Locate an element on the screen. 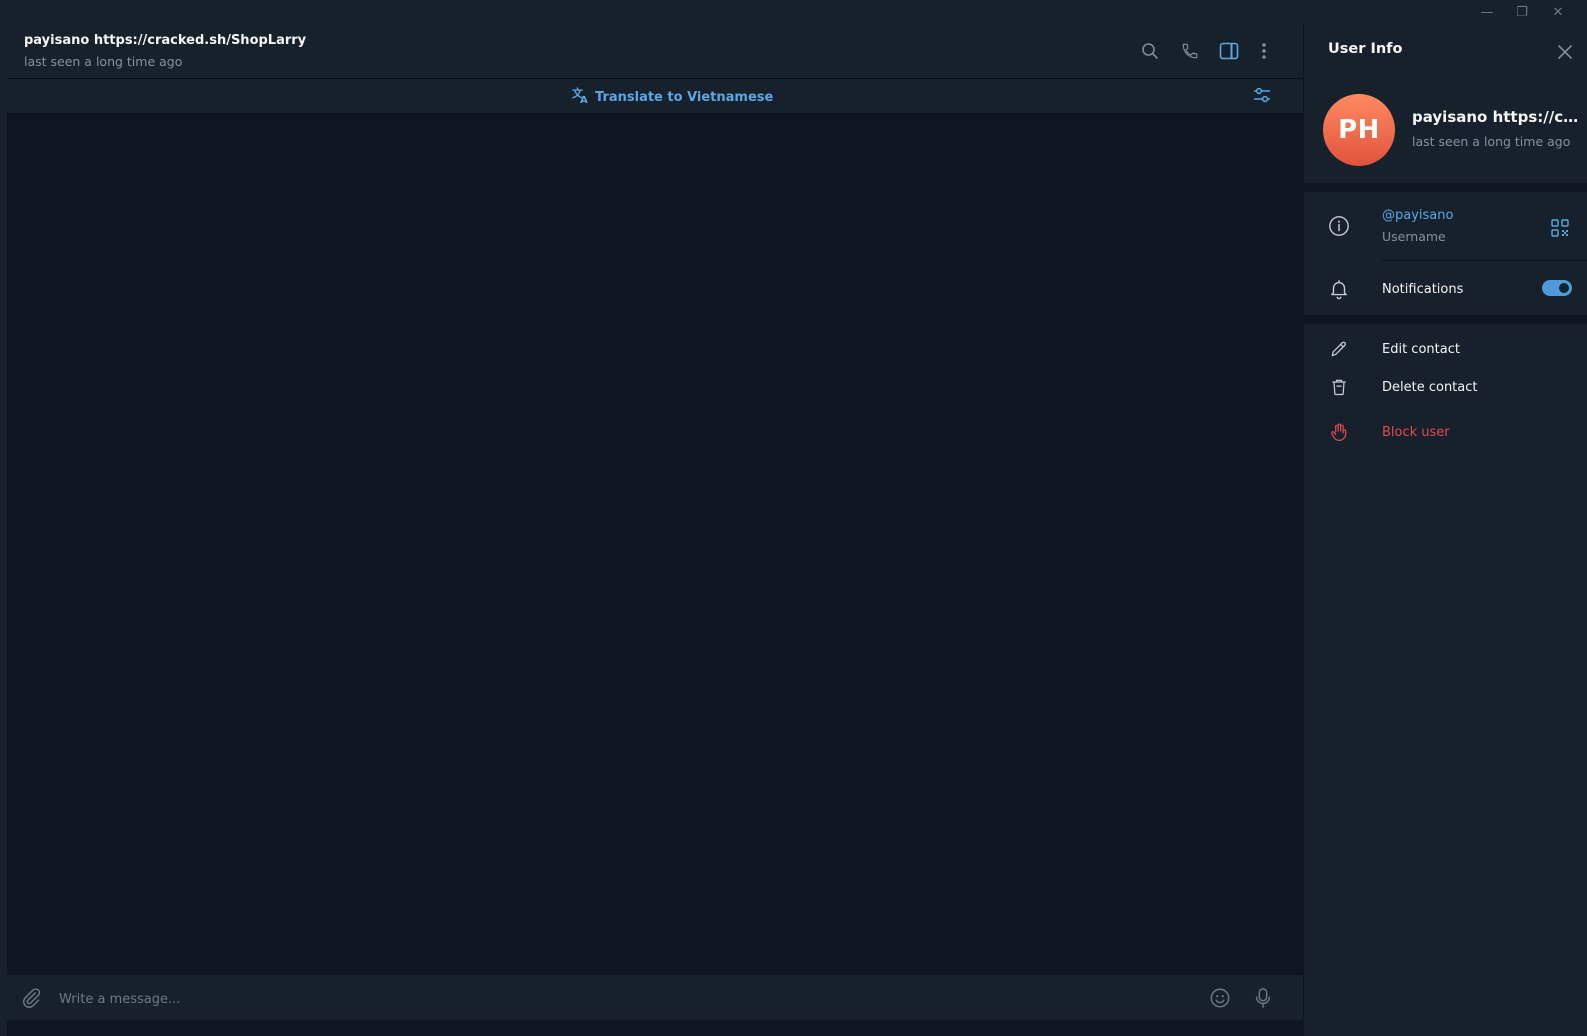  pencil-icon is located at coordinates (1339, 349).